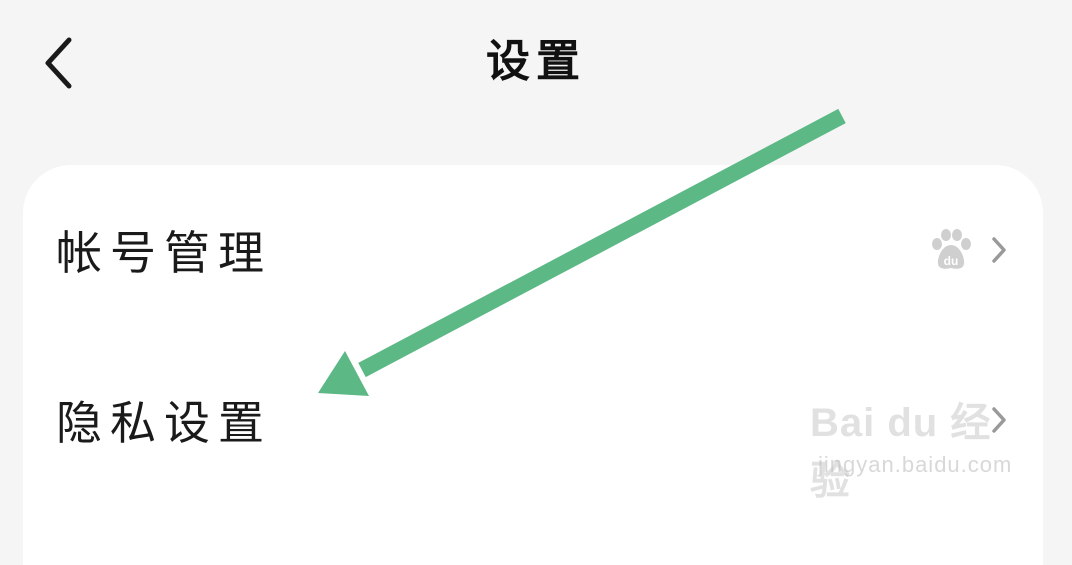  What do you see at coordinates (951, 249) in the screenshot?
I see `baidu-paw-icon: du` at bounding box center [951, 249].